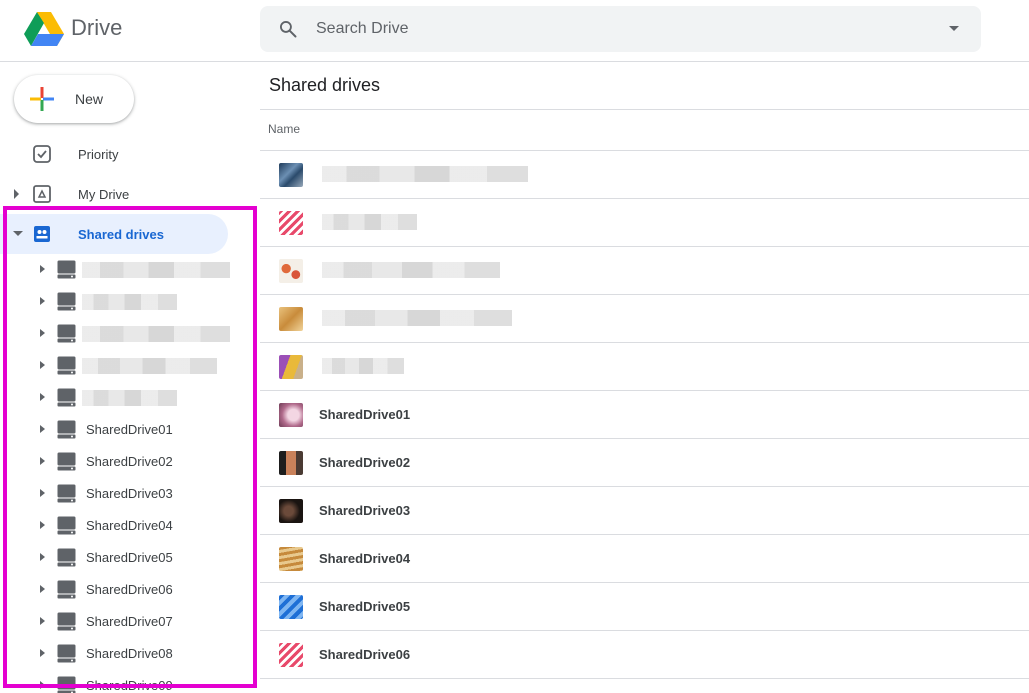  What do you see at coordinates (114, 234) in the screenshot?
I see `sidebar-item-shared-drives: Shared drives` at bounding box center [114, 234].